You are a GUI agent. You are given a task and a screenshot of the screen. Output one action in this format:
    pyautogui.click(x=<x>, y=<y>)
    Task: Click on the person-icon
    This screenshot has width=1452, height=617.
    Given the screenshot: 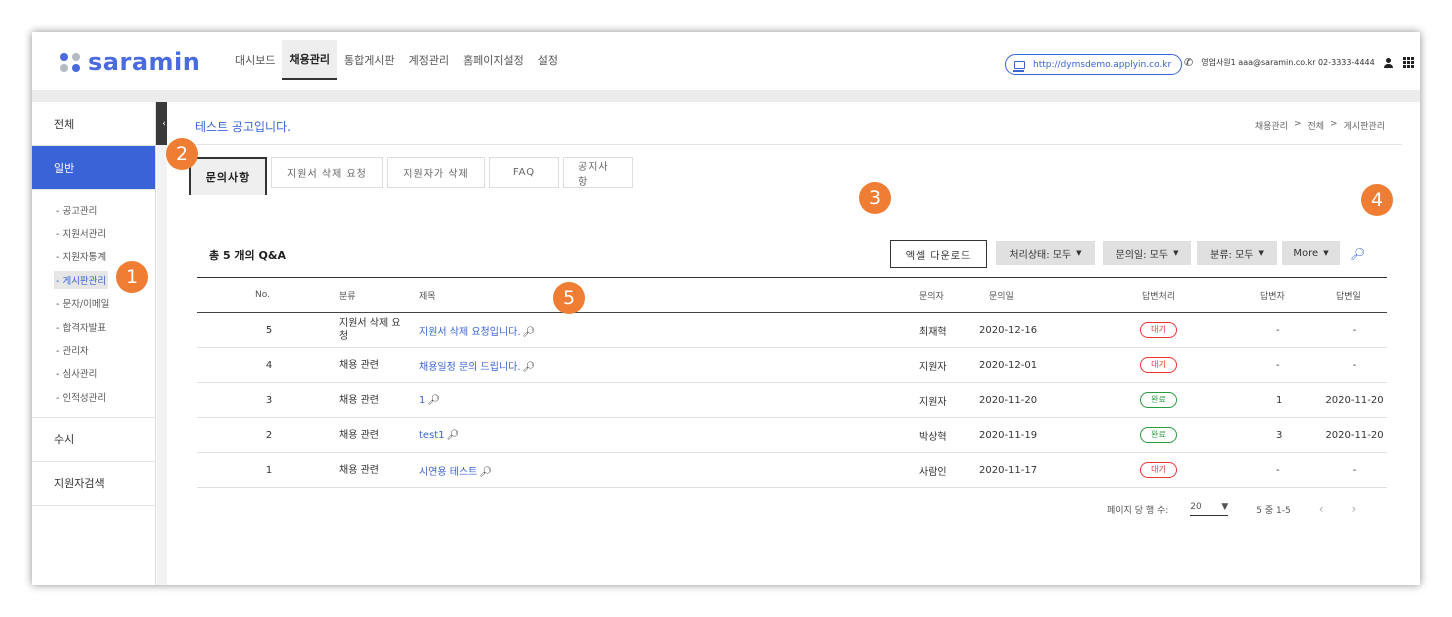 What is the action you would take?
    pyautogui.click(x=1388, y=62)
    